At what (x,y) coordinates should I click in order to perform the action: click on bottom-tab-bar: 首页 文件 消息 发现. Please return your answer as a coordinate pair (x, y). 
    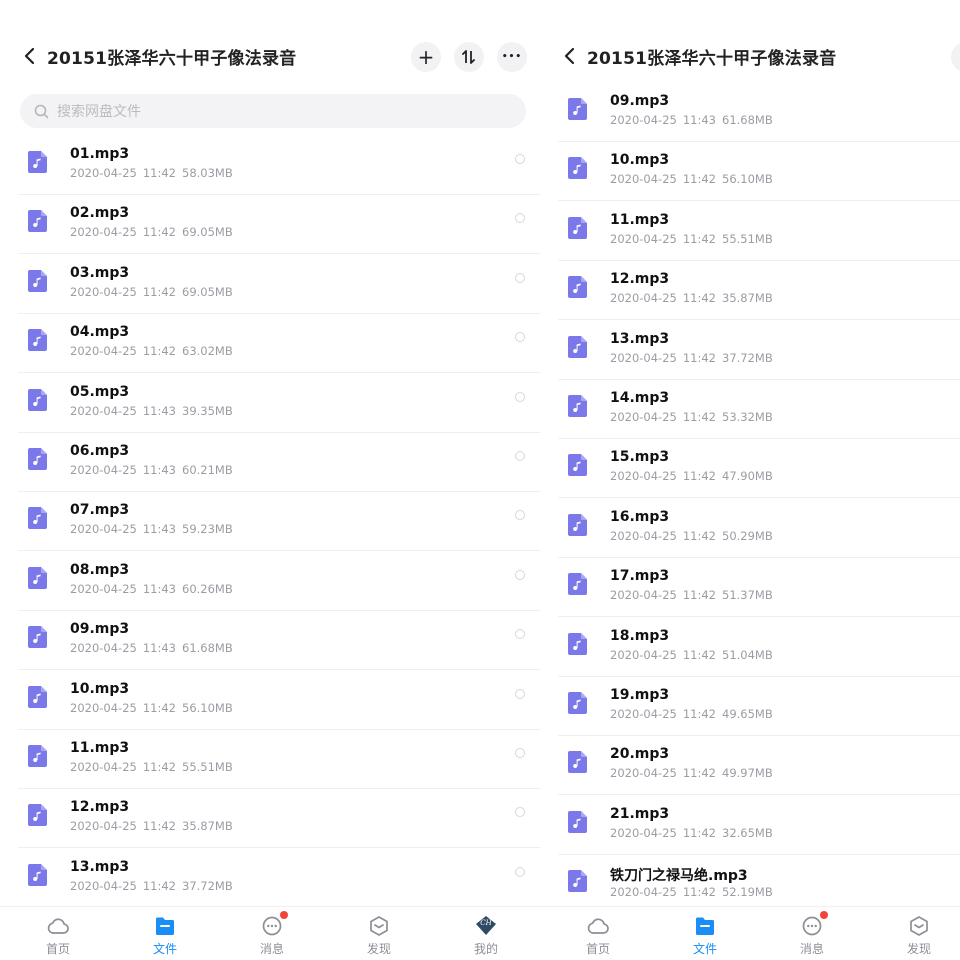
    Looking at the image, I should click on (750, 933).